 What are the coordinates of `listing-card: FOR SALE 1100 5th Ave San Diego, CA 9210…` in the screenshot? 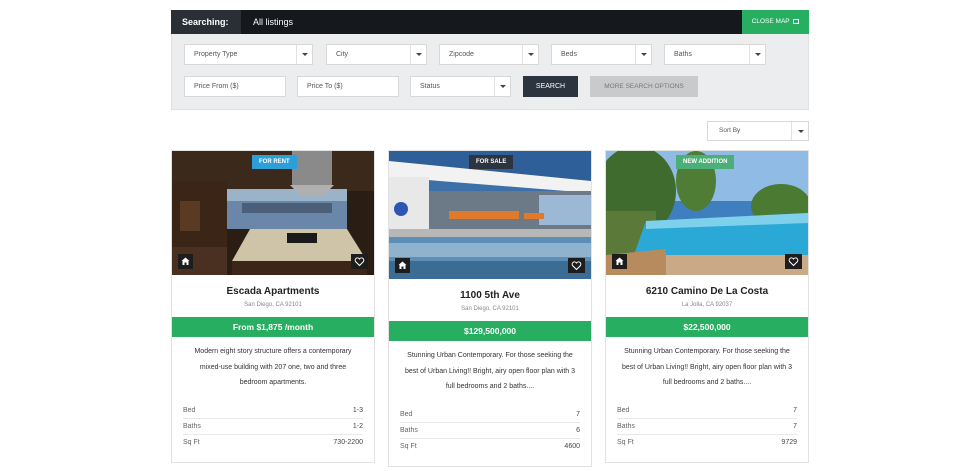 It's located at (490, 308).